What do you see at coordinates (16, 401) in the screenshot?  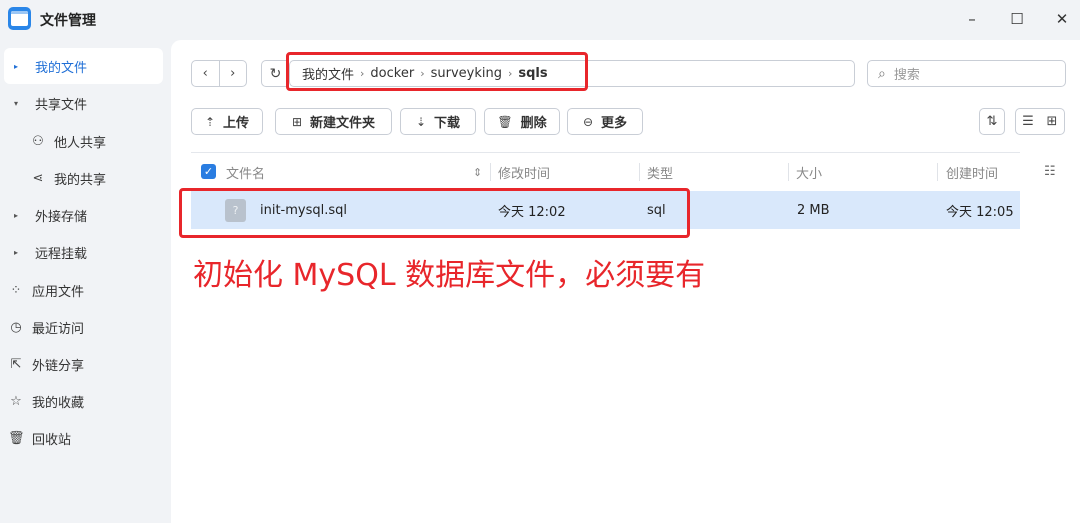 I see `star-icon: ☆` at bounding box center [16, 401].